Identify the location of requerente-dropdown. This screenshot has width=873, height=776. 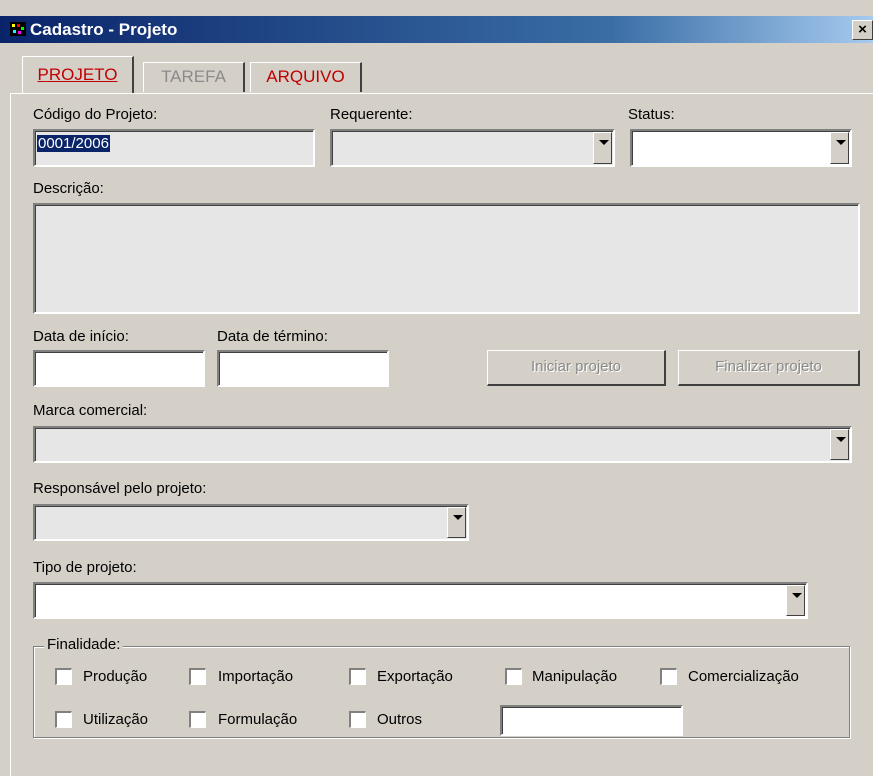
(472, 148).